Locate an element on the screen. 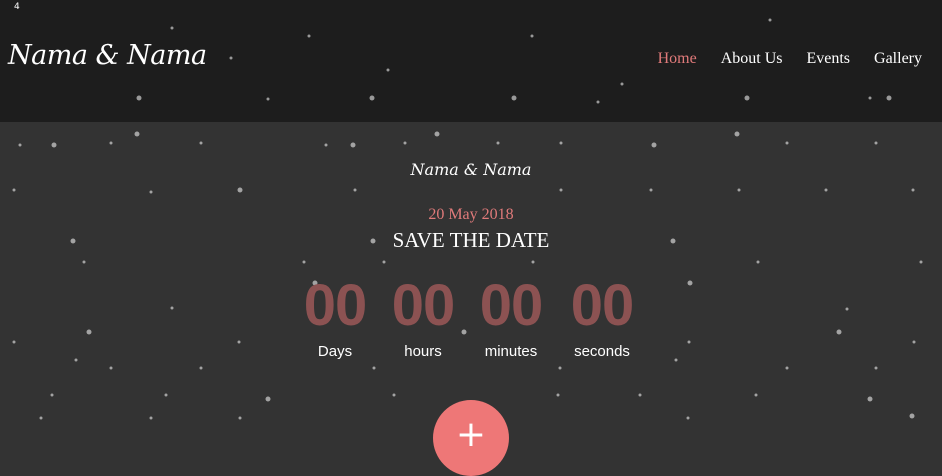 This screenshot has width=942, height=476. countdown-minutes-label: minutes is located at coordinates (511, 351).